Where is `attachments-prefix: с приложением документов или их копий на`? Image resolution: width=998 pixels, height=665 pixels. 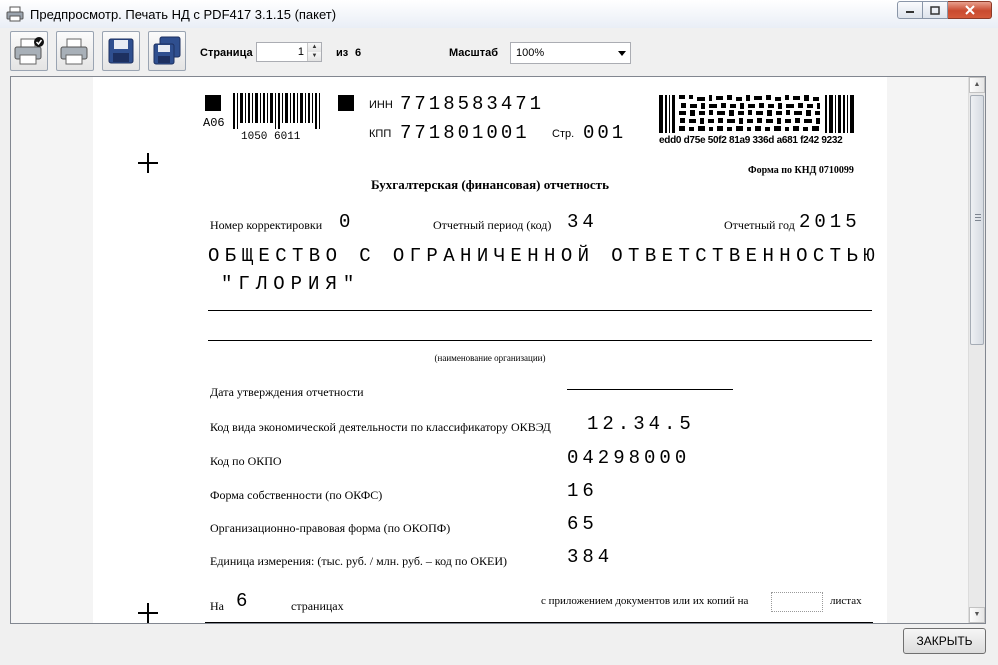
attachments-prefix: с приложением документов или их копий на is located at coordinates (645, 601).